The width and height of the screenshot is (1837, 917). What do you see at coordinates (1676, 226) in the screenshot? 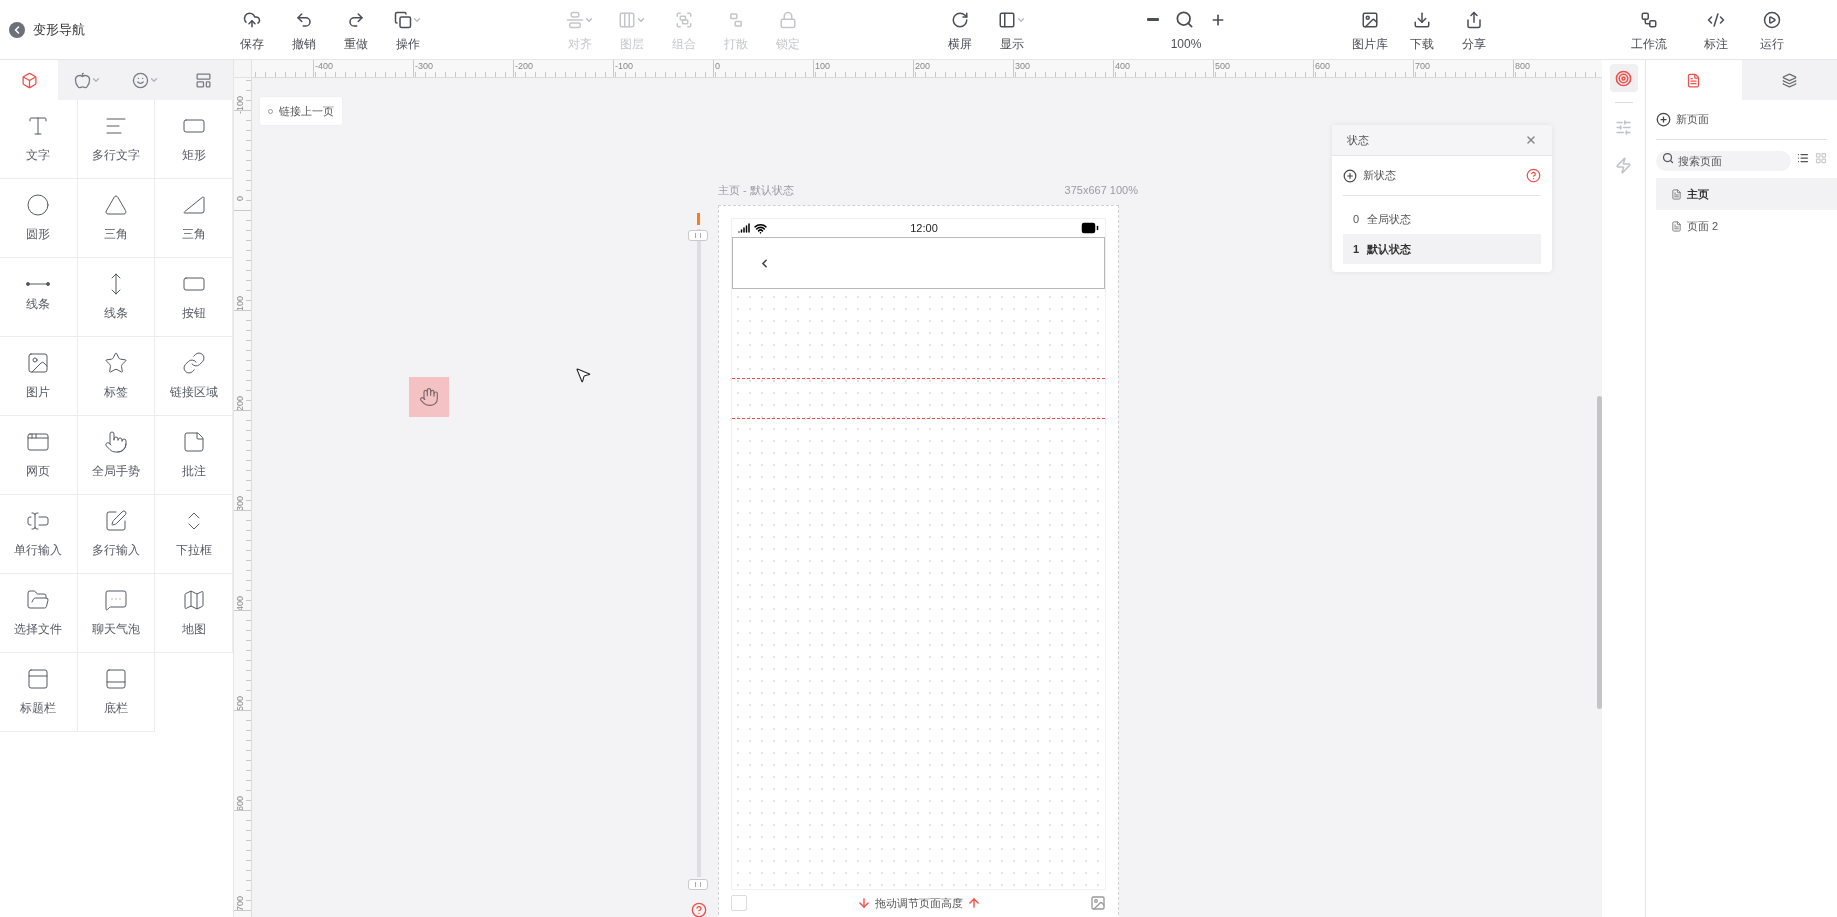
I see `page-icon` at bounding box center [1676, 226].